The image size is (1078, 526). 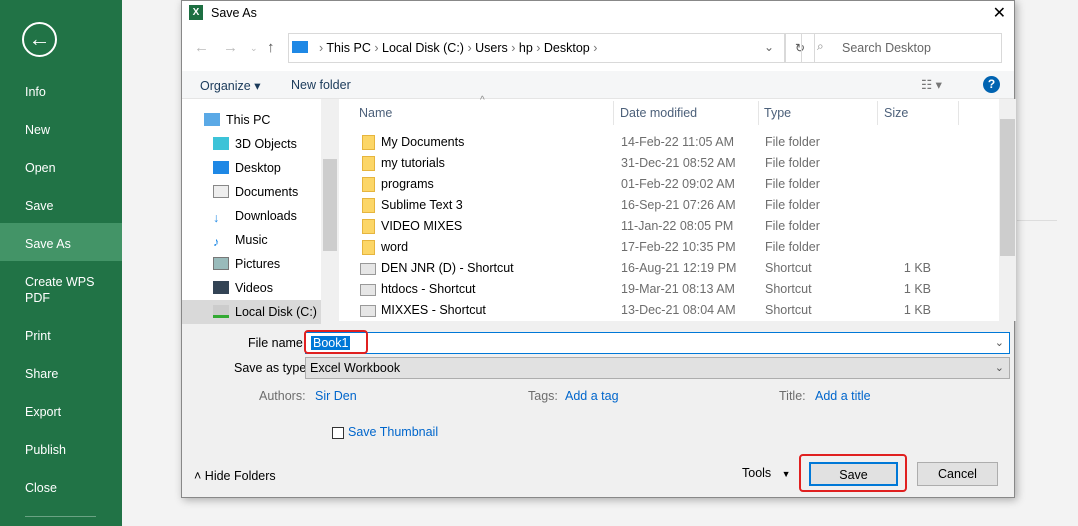 What do you see at coordinates (61, 242) in the screenshot?
I see `menu-save-as: Save As` at bounding box center [61, 242].